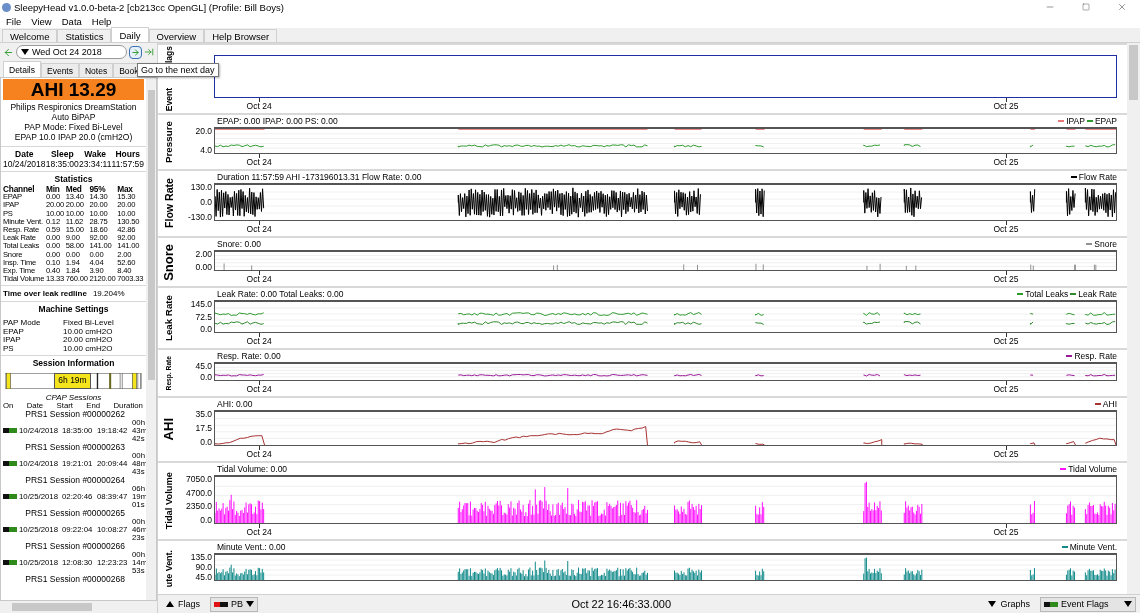 This screenshot has width=1140, height=613. What do you see at coordinates (73, 310) in the screenshot?
I see `section-title: Machine Settings` at bounding box center [73, 310].